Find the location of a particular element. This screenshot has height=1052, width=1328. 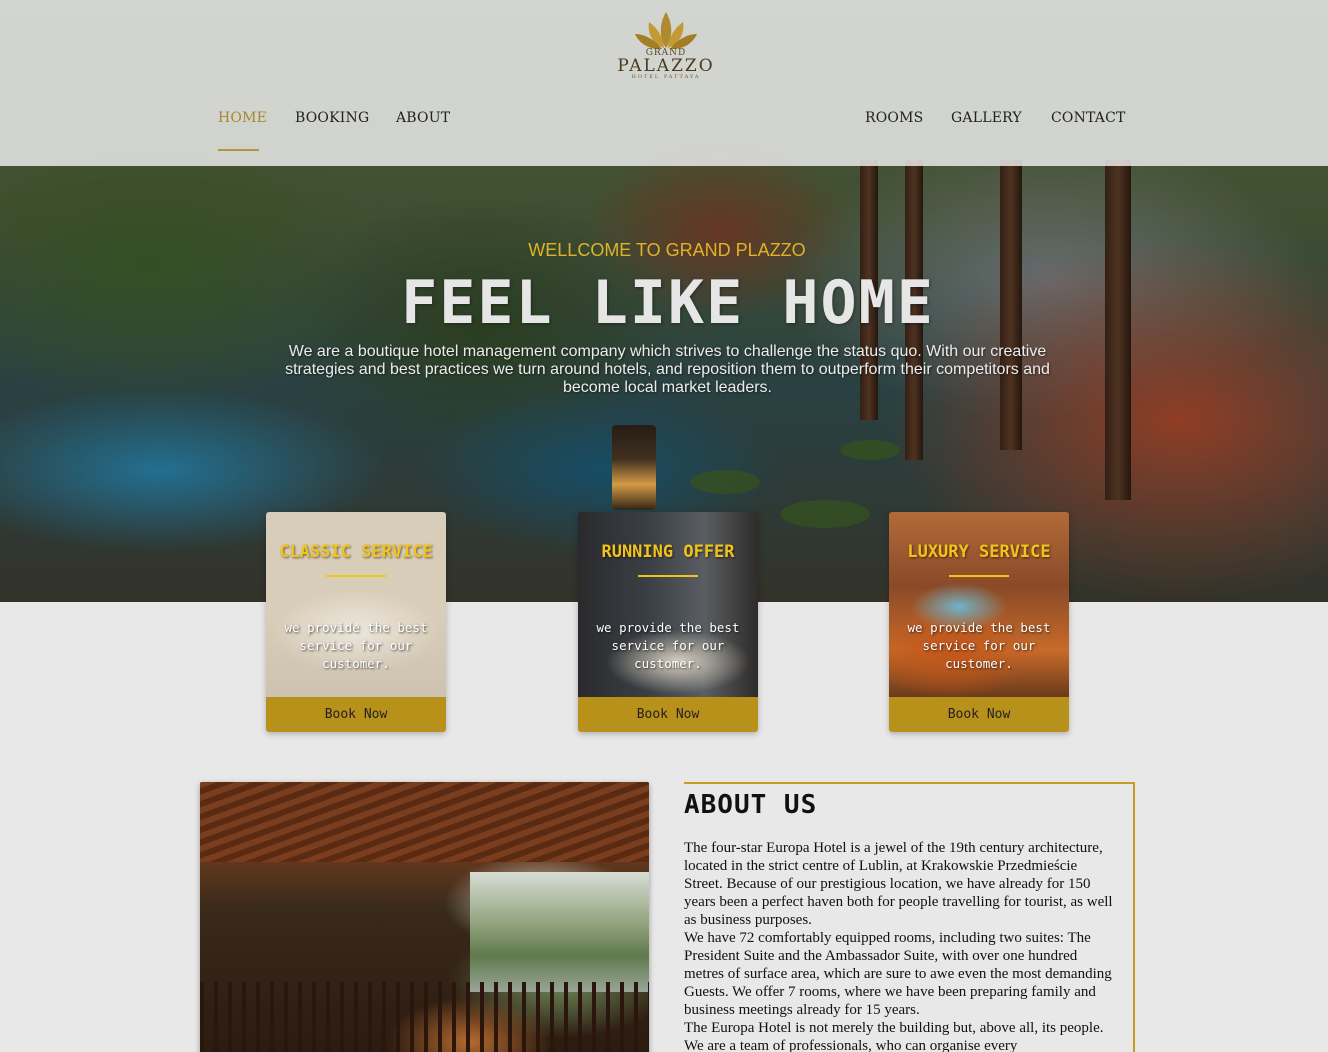

nav-active-indicator is located at coordinates (238, 150).